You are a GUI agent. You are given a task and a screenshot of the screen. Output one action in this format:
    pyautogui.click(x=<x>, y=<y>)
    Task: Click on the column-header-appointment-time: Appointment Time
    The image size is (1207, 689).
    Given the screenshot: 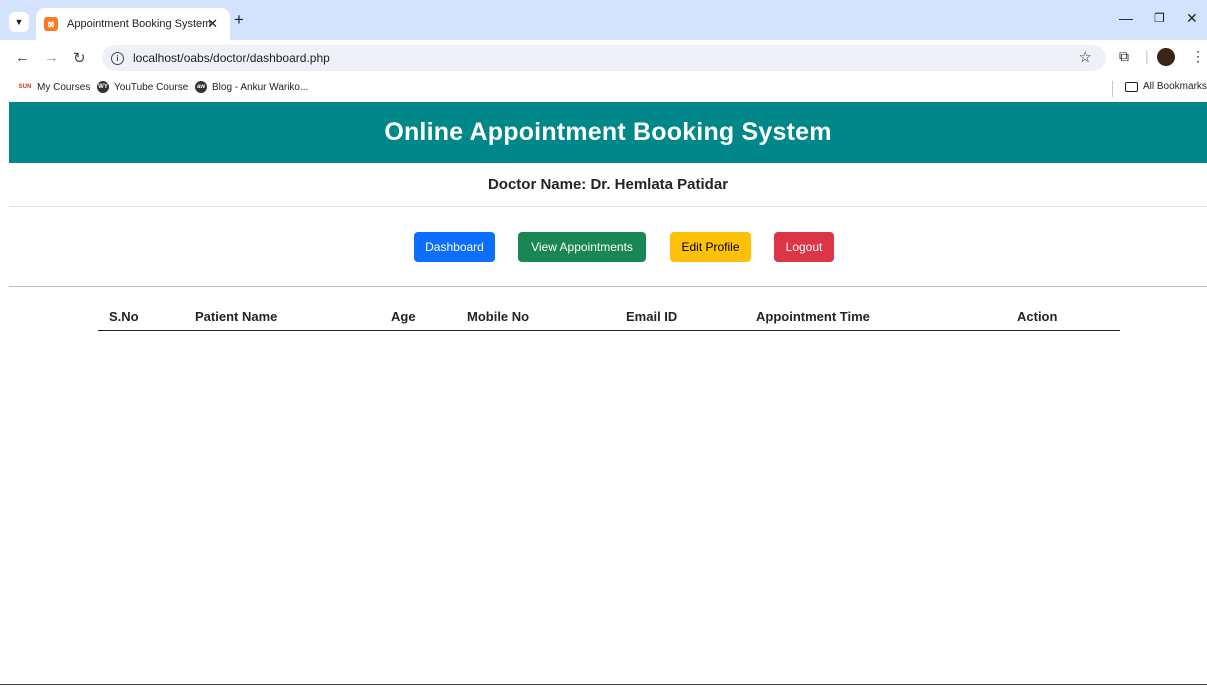 What is the action you would take?
    pyautogui.click(x=813, y=316)
    